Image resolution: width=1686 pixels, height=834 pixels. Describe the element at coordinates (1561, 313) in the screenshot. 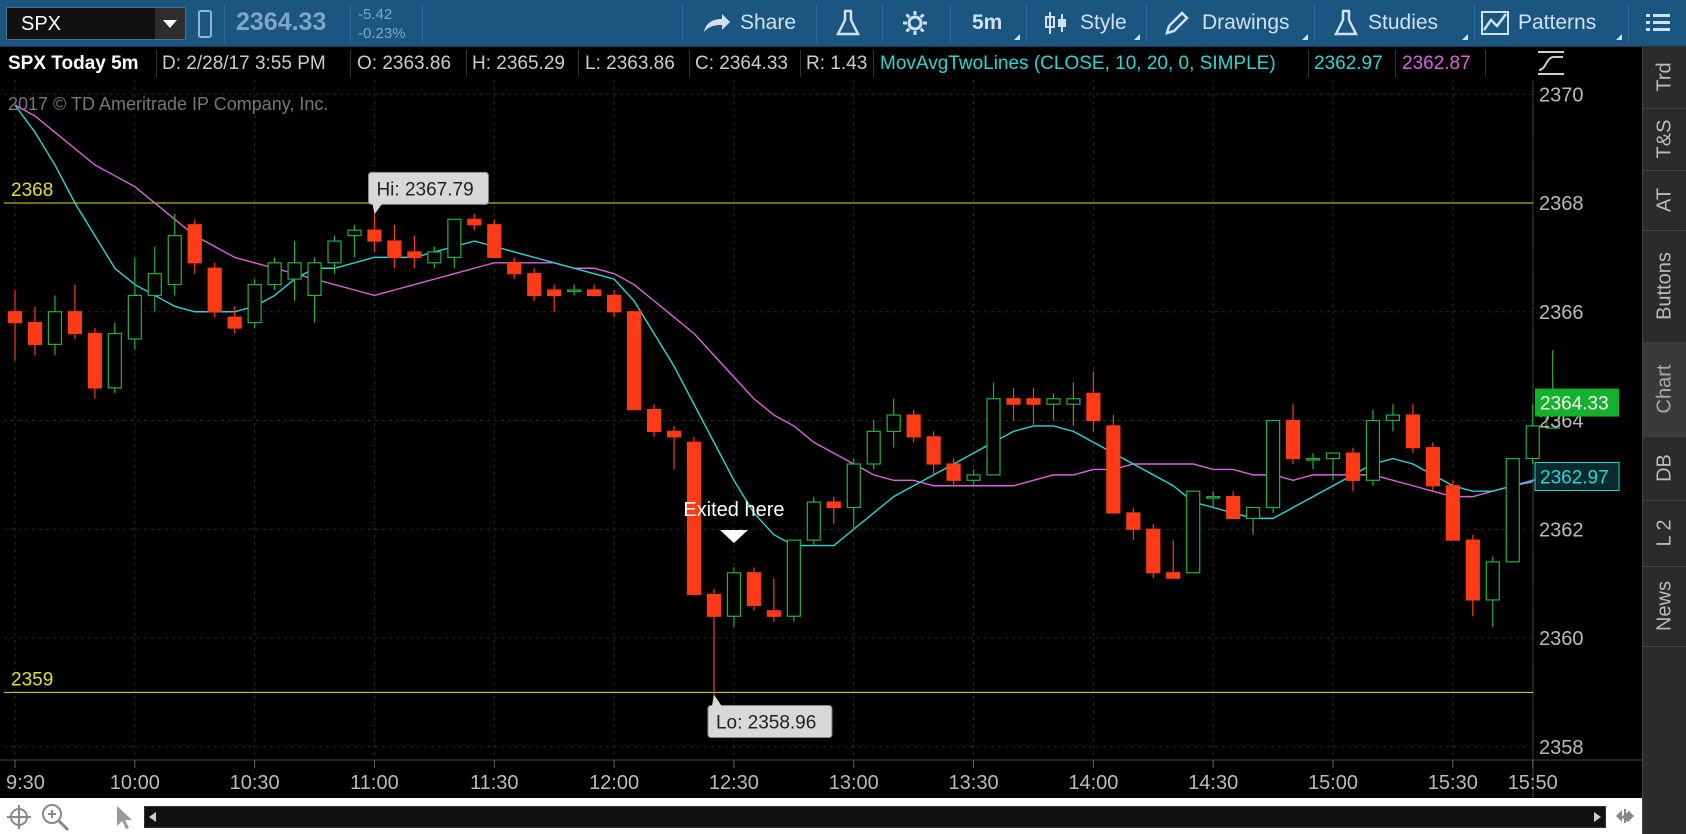

I see `y-tick-label: 2366` at that location.